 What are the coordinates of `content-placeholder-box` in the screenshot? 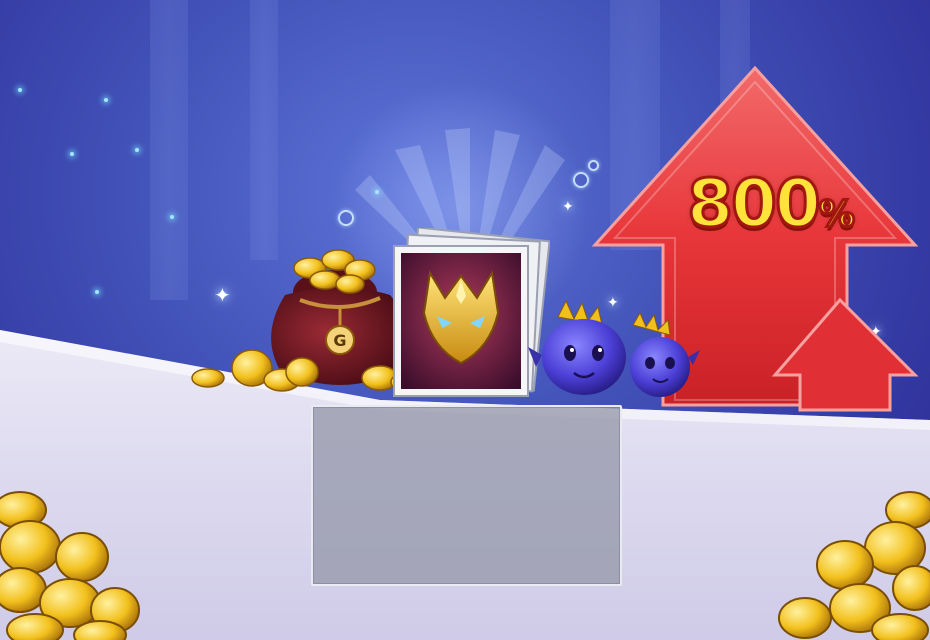 It's located at (466, 495).